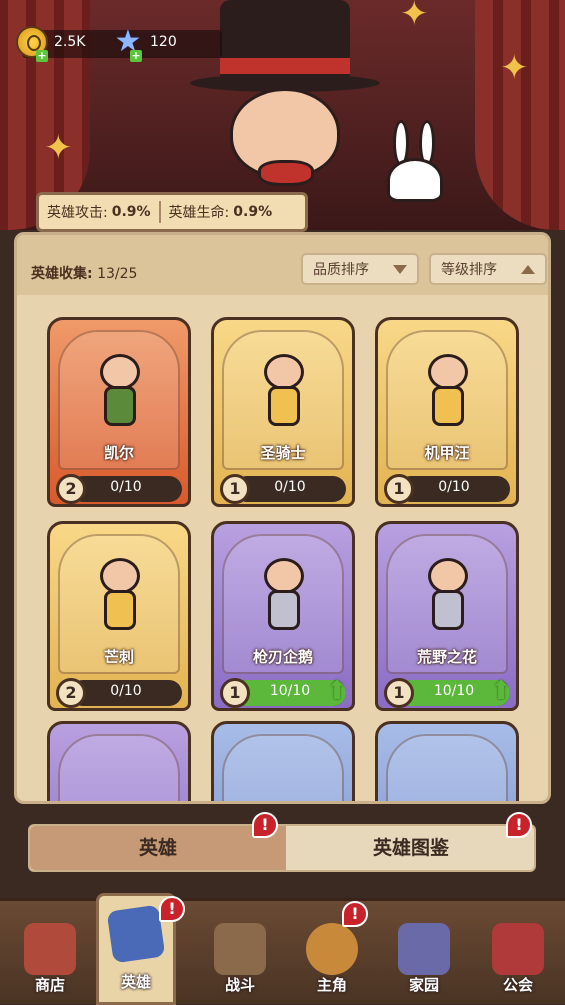 Image resolution: width=565 pixels, height=1005 pixels. I want to click on hero-name: 芒刺, so click(118, 657).